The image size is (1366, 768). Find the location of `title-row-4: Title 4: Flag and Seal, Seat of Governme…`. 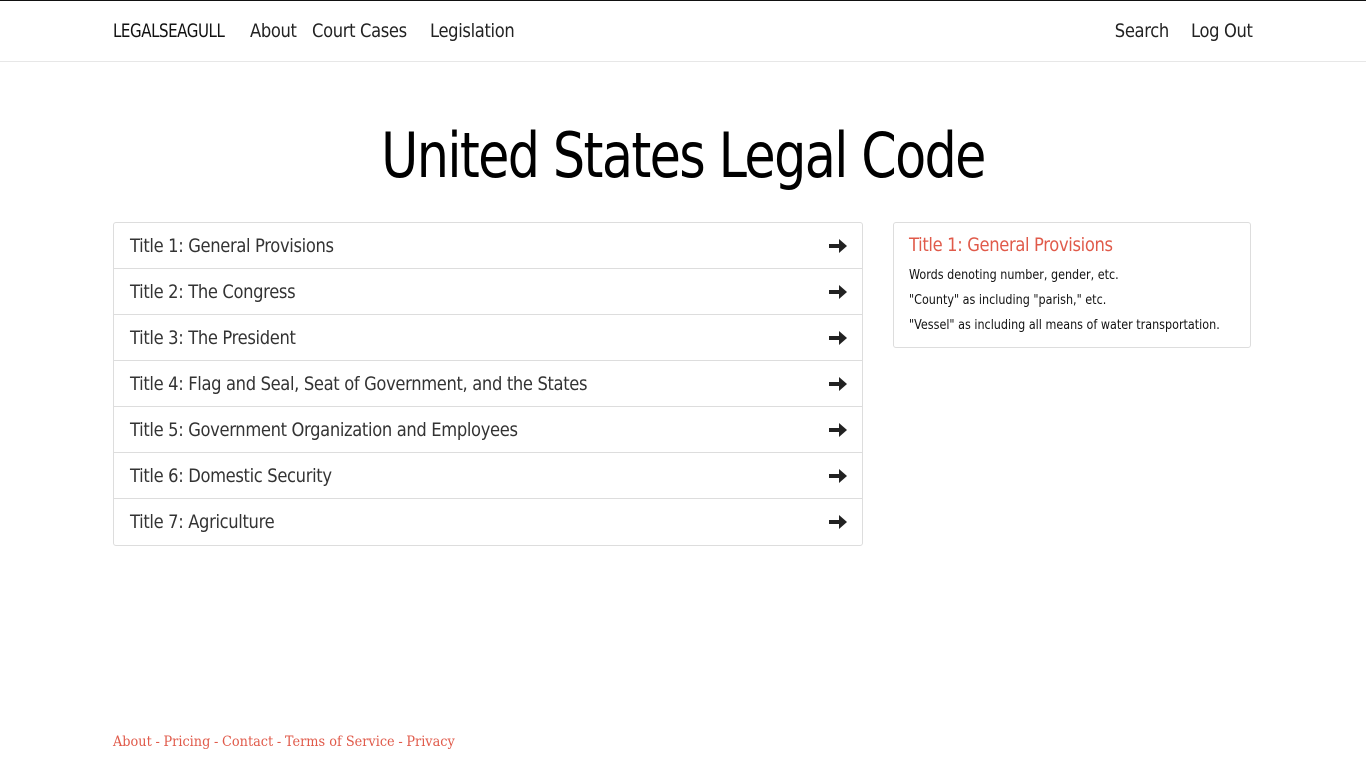

title-row-4: Title 4: Flag and Seal, Seat of Governme… is located at coordinates (488, 384).